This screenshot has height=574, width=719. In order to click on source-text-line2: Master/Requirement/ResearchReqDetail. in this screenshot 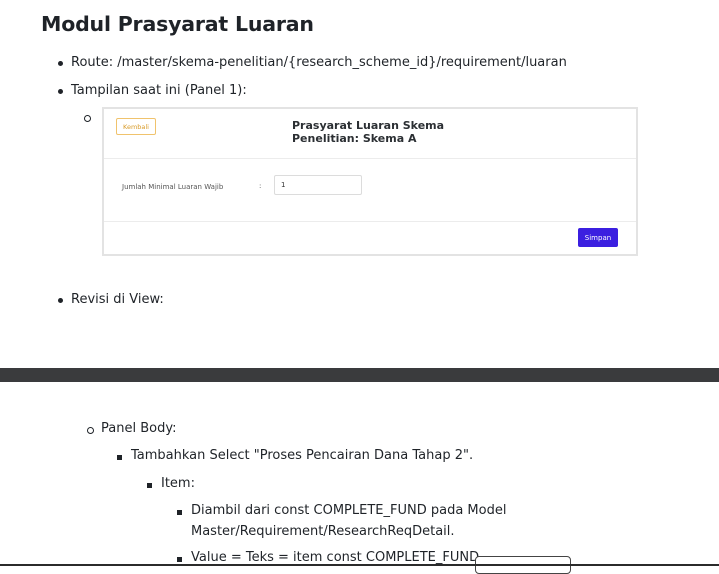, I will do `click(323, 531)`.